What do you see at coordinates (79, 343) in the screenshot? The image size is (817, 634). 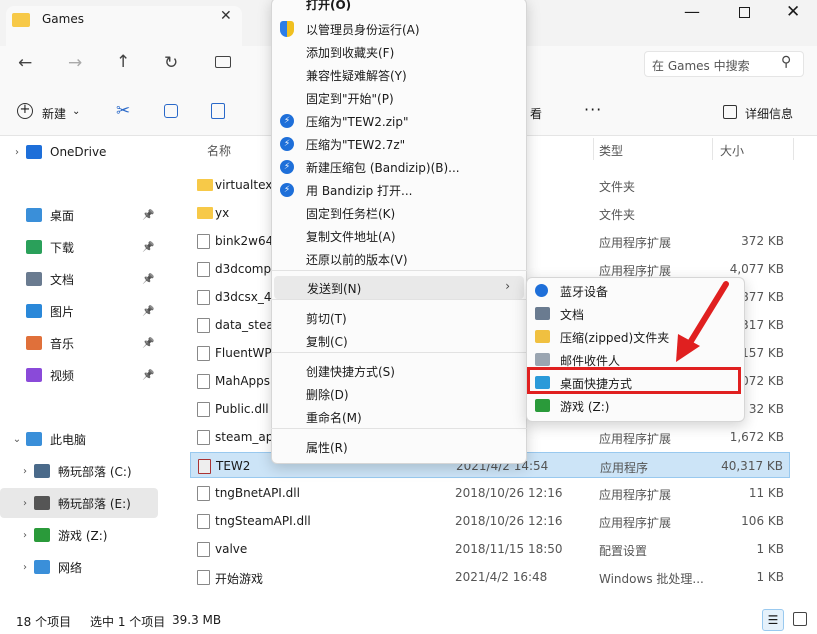 I see `sidebar-item: 音乐 📌` at bounding box center [79, 343].